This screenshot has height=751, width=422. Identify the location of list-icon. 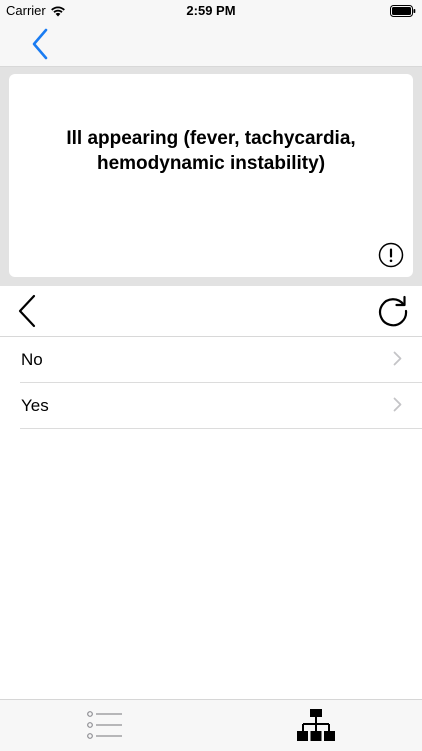
(104, 725).